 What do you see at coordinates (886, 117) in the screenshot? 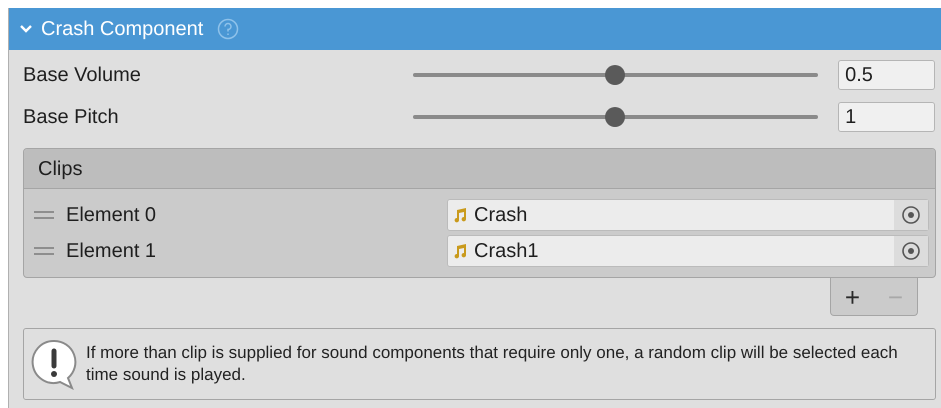
I see `number-field: 1` at bounding box center [886, 117].